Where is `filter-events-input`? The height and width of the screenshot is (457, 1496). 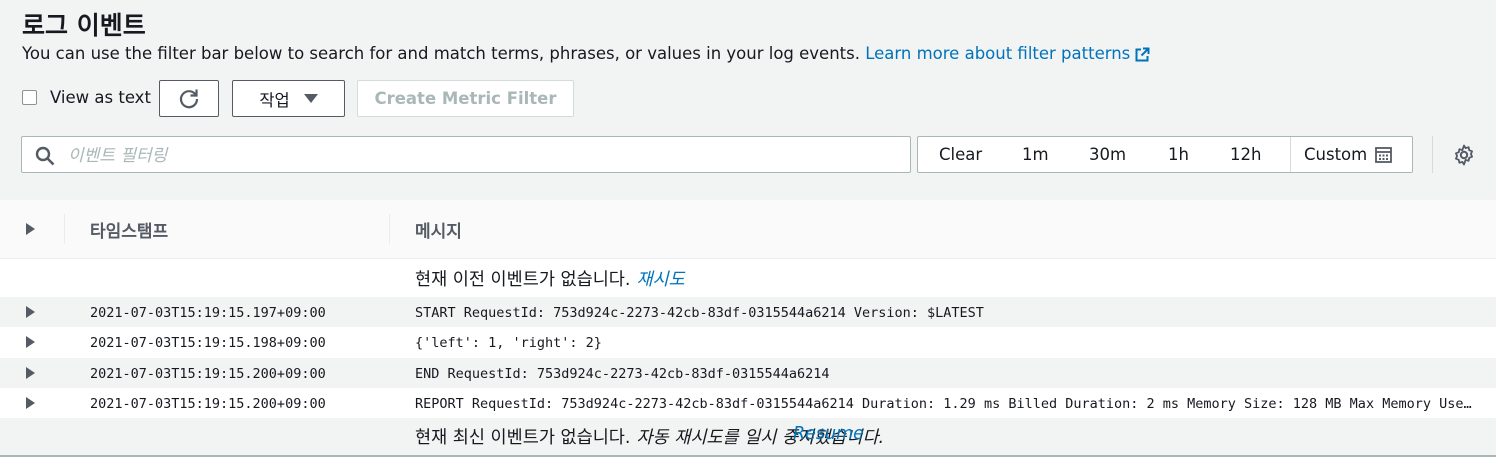
filter-events-input is located at coordinates (478, 155).